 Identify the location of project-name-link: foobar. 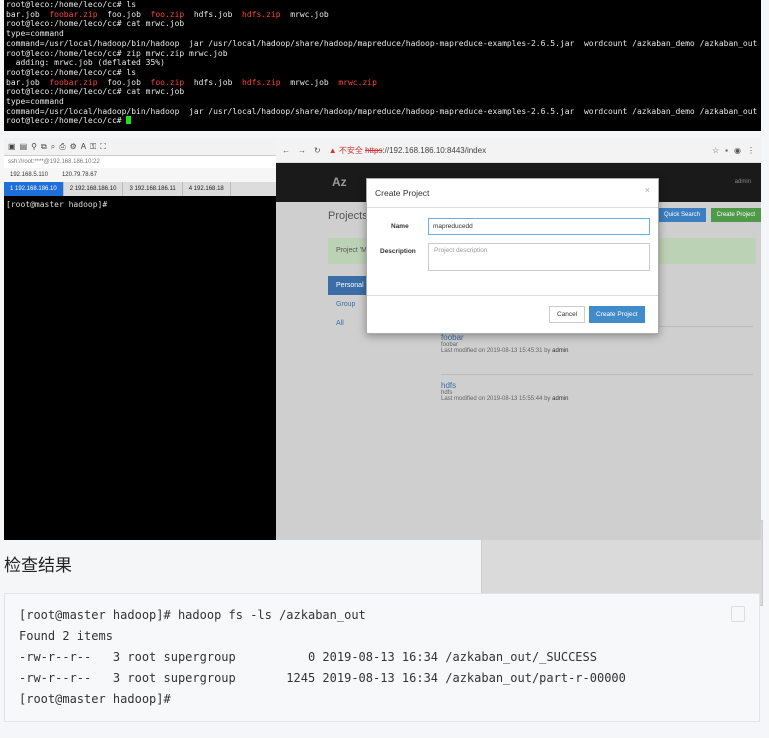
(597, 337).